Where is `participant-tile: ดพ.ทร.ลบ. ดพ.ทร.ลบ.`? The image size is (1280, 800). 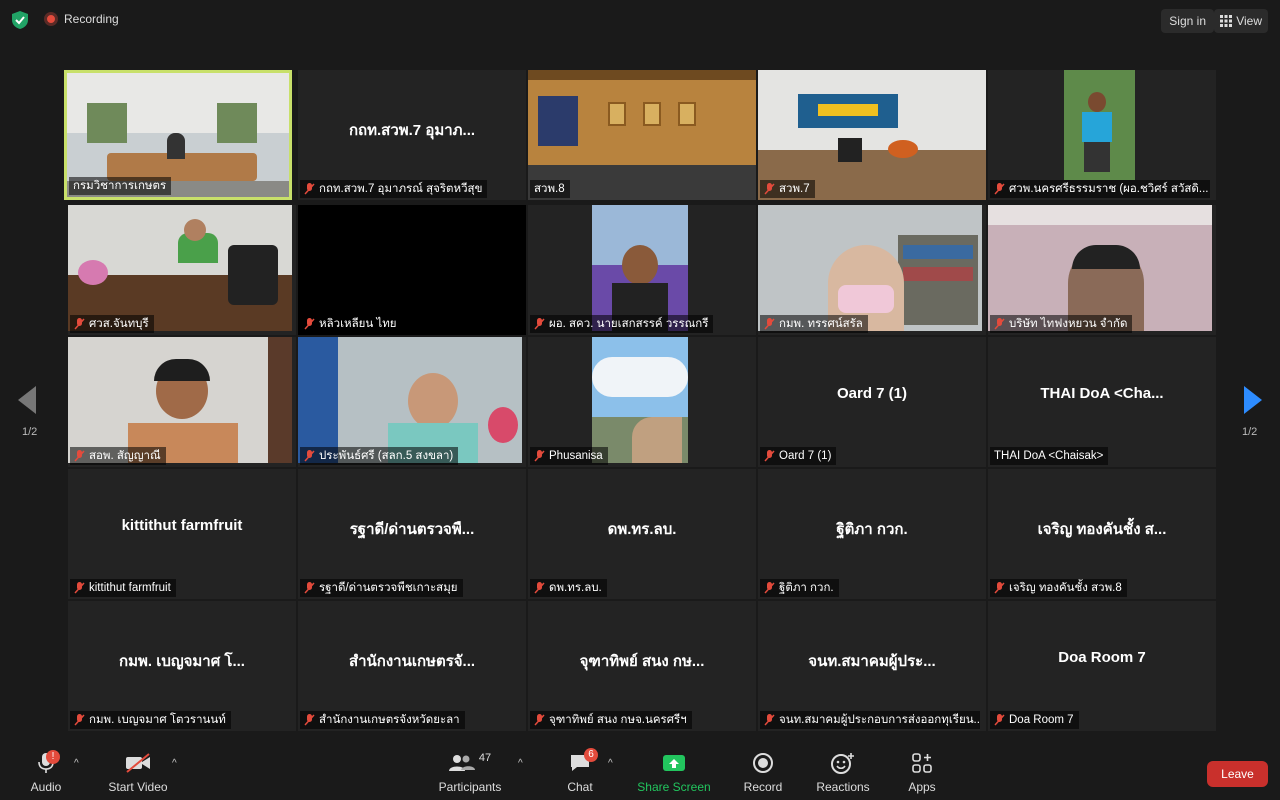 participant-tile: ดพ.ทร.ลบ. ดพ.ทร.ลบ. is located at coordinates (642, 534).